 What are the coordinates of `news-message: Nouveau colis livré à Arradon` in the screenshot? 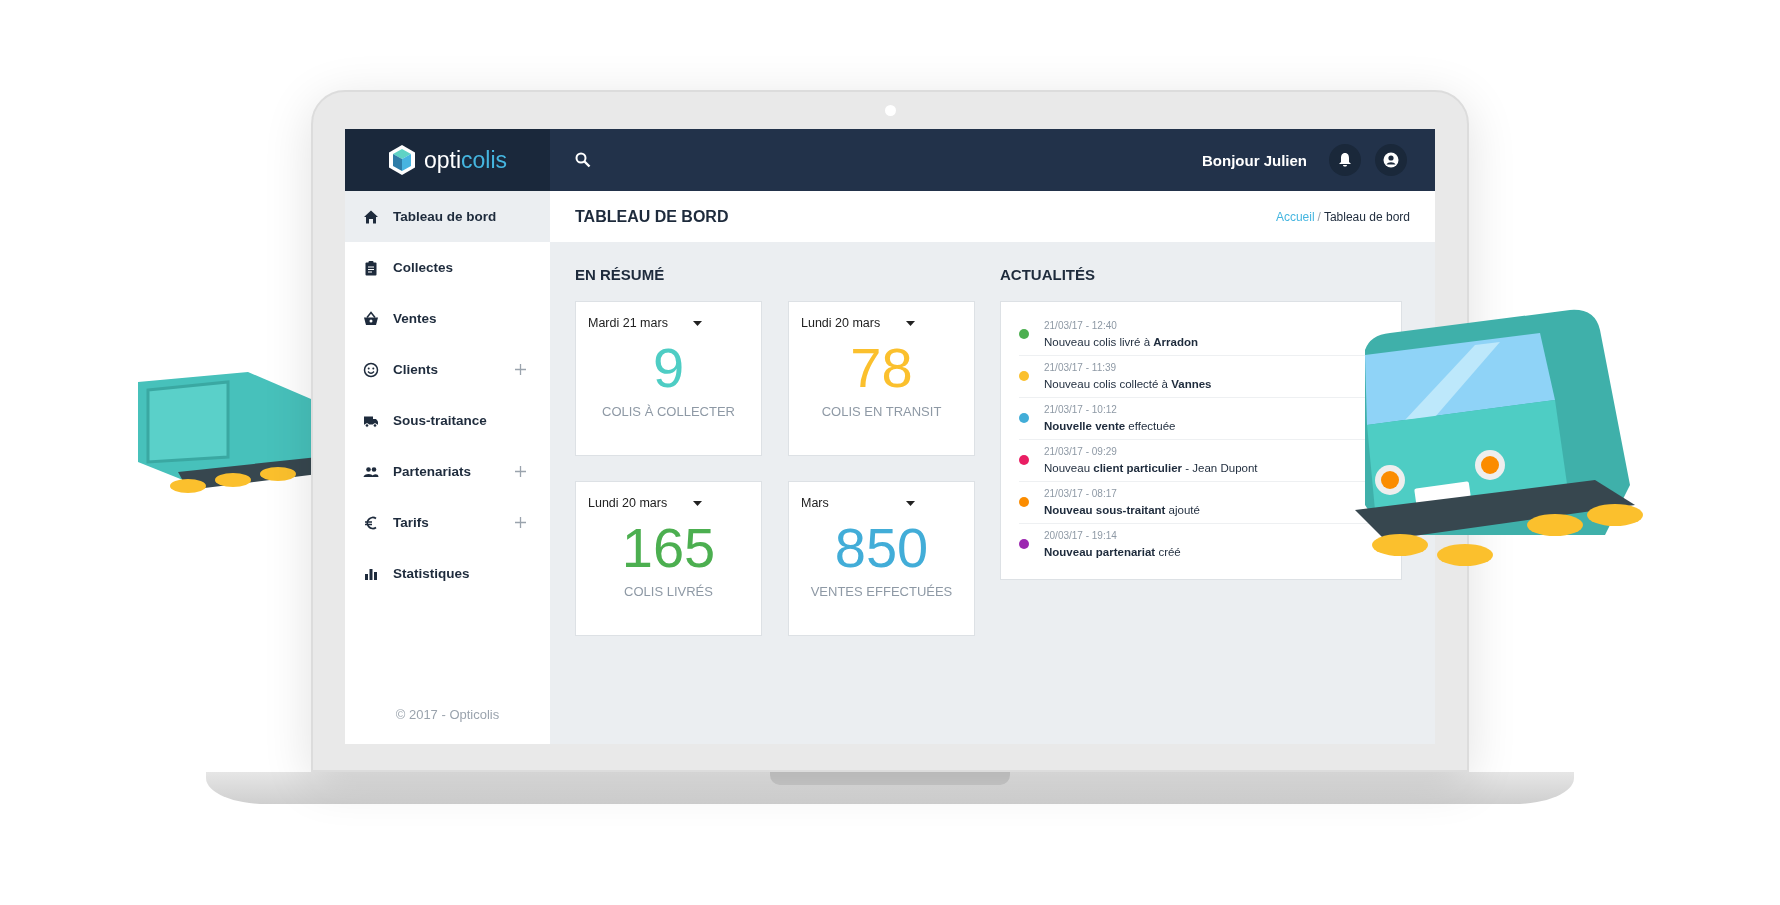 It's located at (1121, 342).